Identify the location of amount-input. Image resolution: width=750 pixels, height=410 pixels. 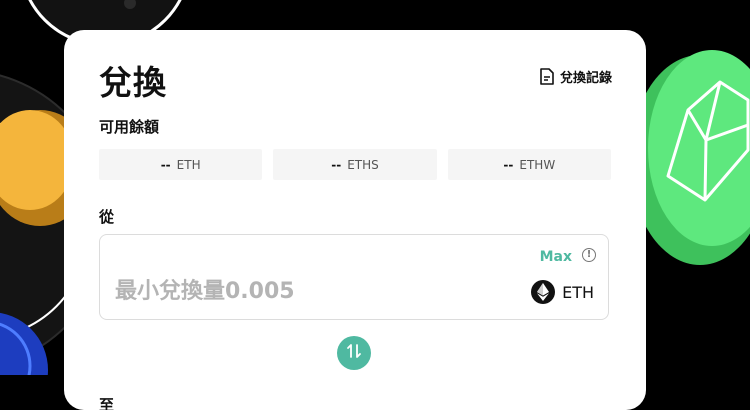
(265, 291).